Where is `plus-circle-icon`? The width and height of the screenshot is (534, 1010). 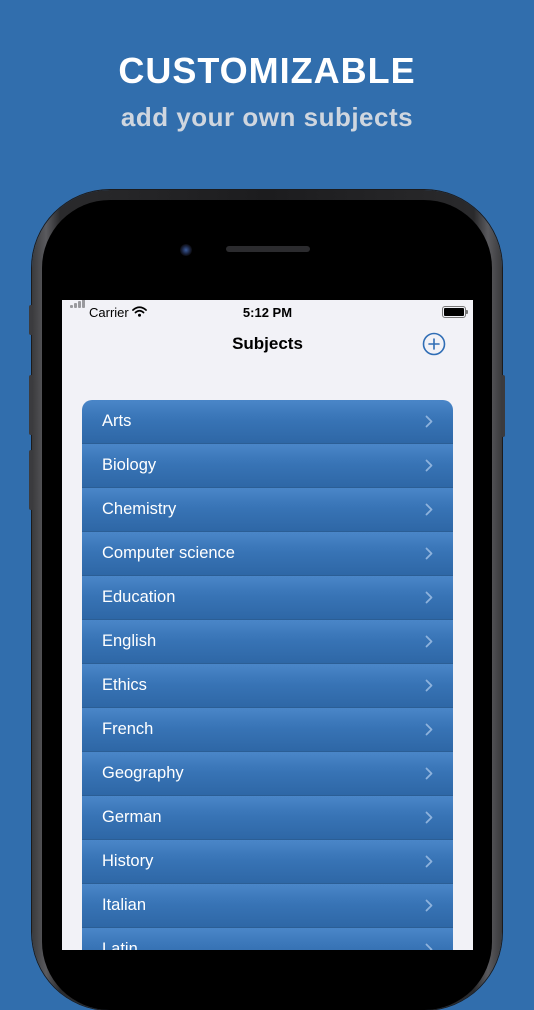
plus-circle-icon is located at coordinates (434, 344).